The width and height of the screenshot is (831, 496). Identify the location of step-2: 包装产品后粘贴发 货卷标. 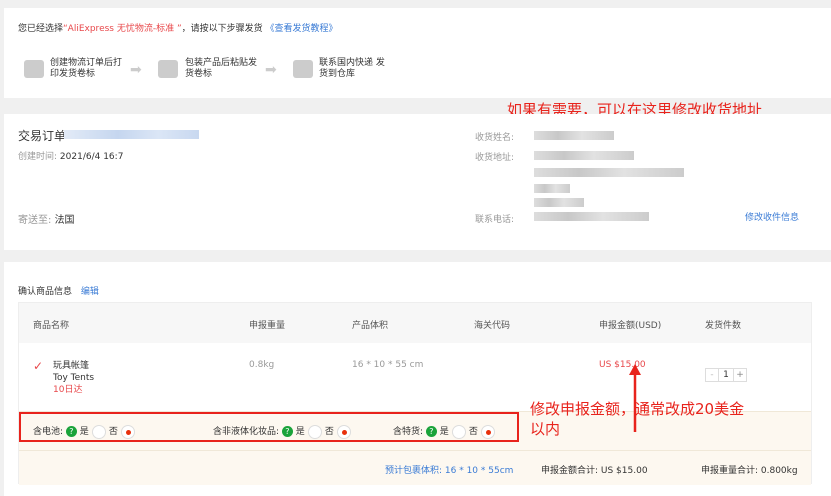
(221, 68).